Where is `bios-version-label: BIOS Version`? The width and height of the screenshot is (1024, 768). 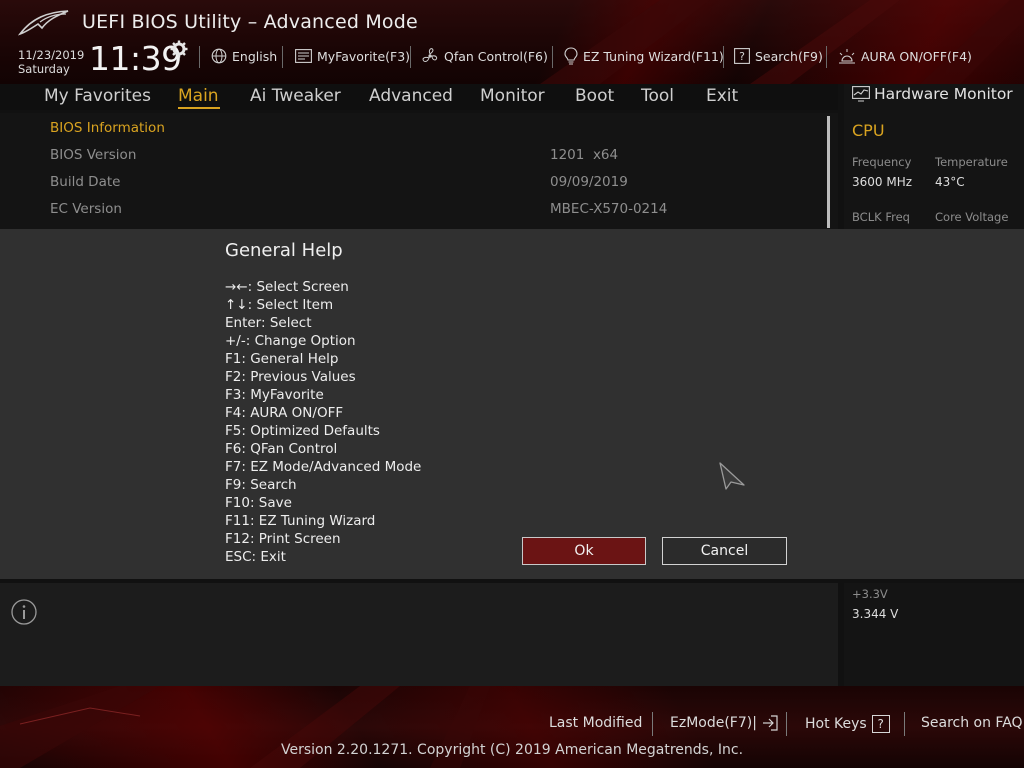 bios-version-label: BIOS Version is located at coordinates (93, 155).